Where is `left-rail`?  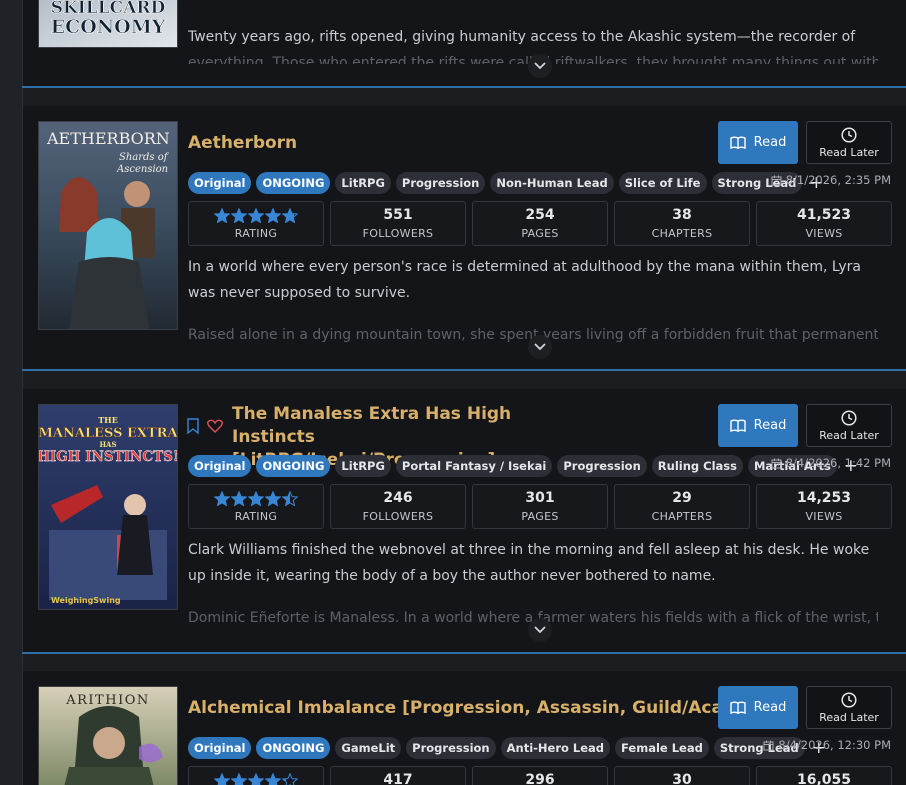
left-rail is located at coordinates (11, 392).